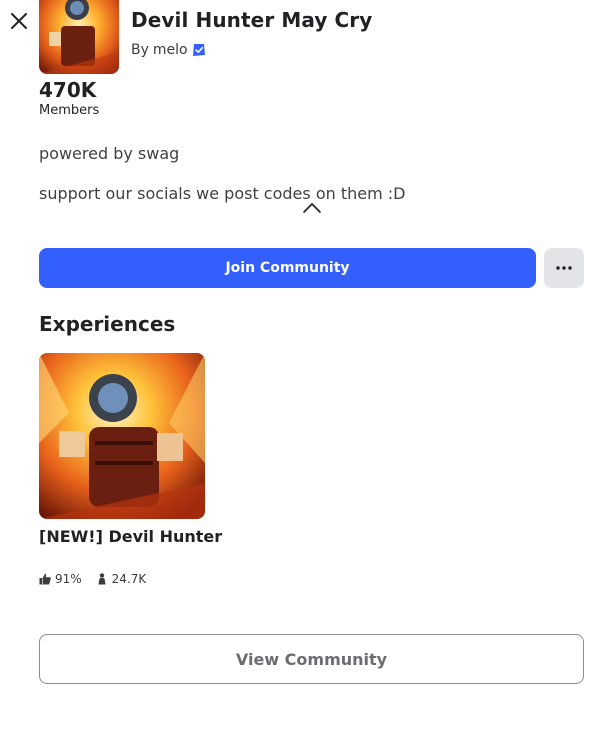 This screenshot has height=747, width=616. Describe the element at coordinates (311, 659) in the screenshot. I see `view-community-button: View Community` at that location.